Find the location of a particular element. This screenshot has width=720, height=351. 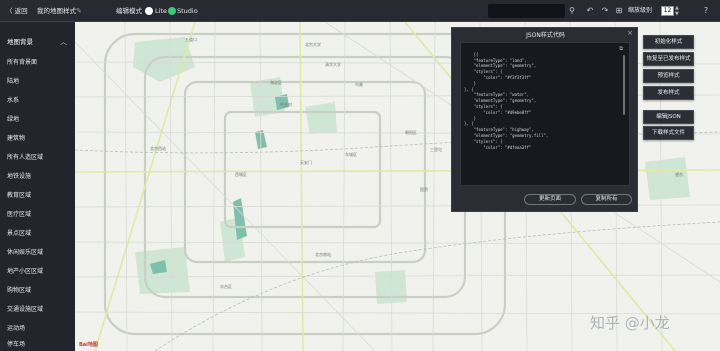

sidebar-header-label: 地图背景 is located at coordinates (20, 42).